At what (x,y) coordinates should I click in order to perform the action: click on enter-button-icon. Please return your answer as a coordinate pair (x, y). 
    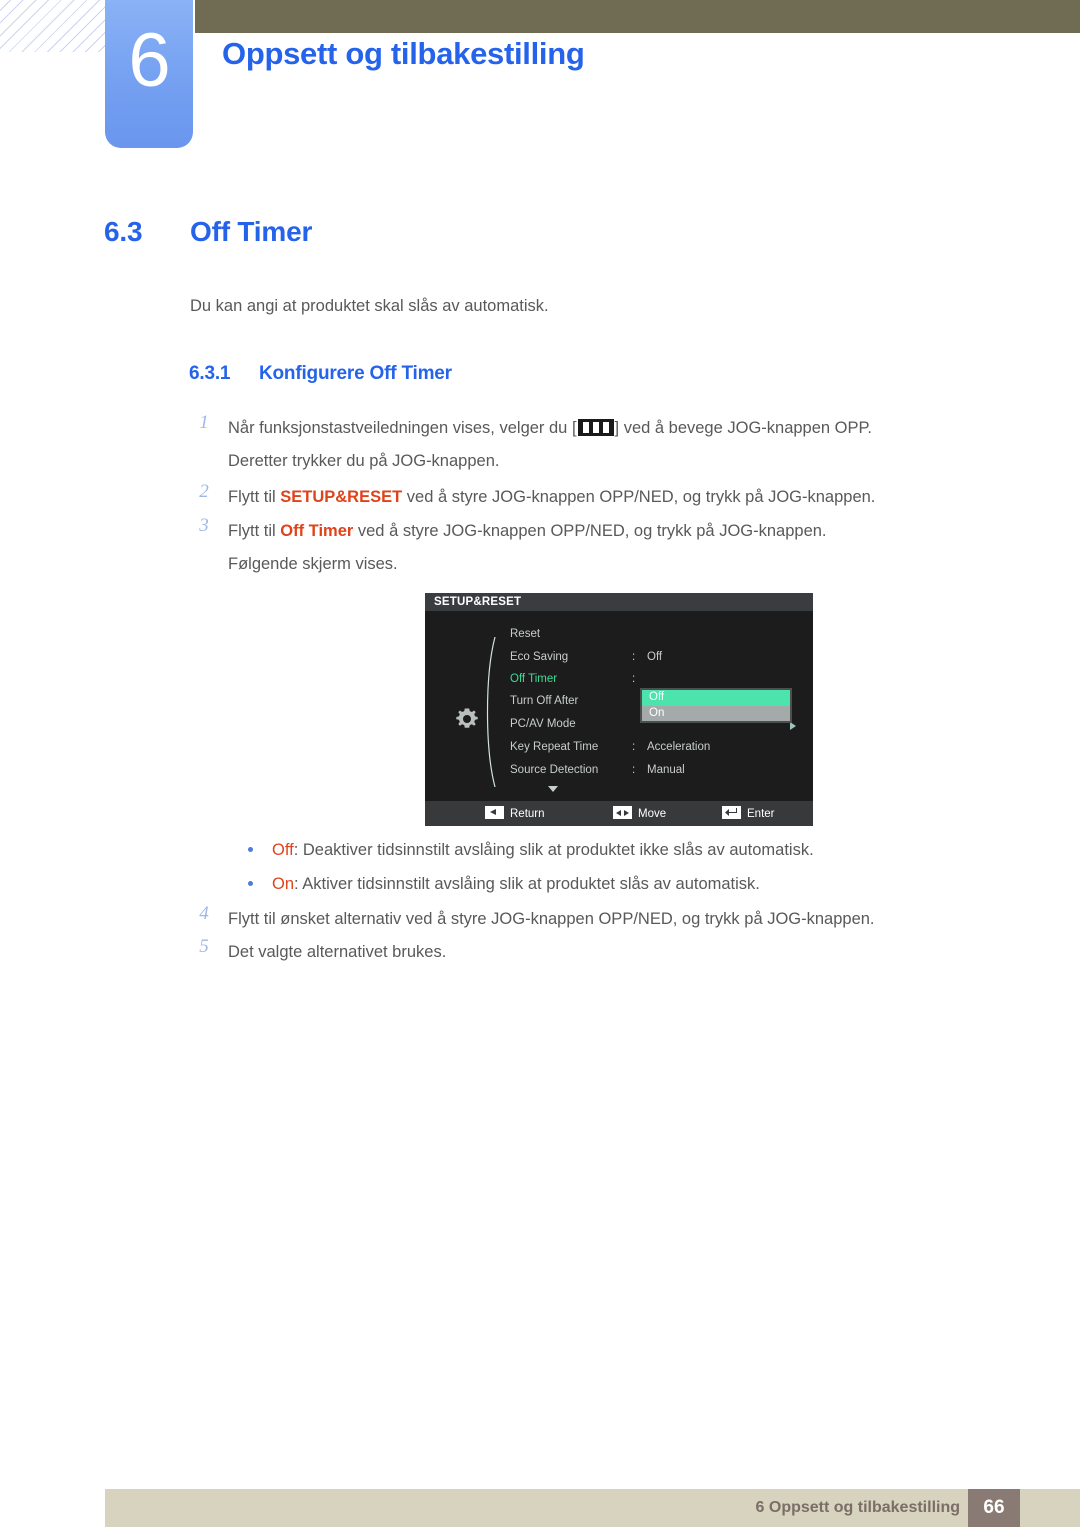
    Looking at the image, I should click on (731, 812).